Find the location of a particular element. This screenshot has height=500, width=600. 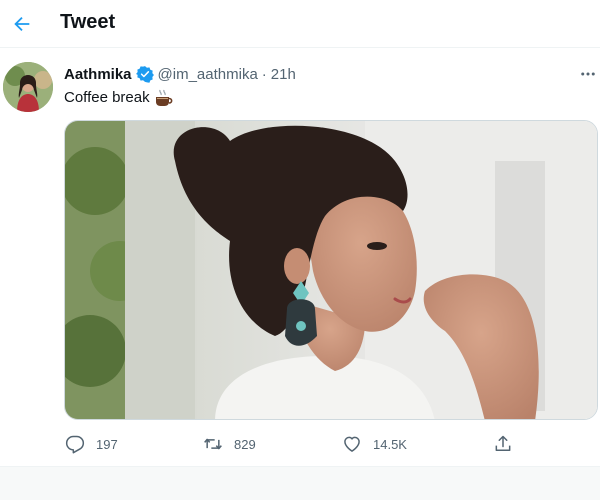

coffee-icon is located at coordinates (164, 98).